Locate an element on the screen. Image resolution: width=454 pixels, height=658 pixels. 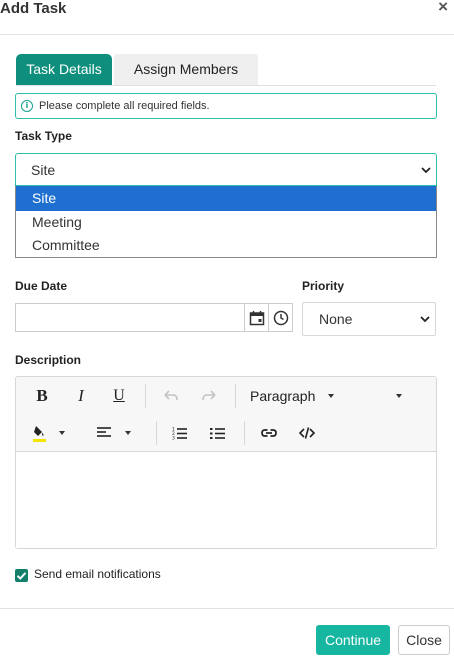
header-divider is located at coordinates (227, 34).